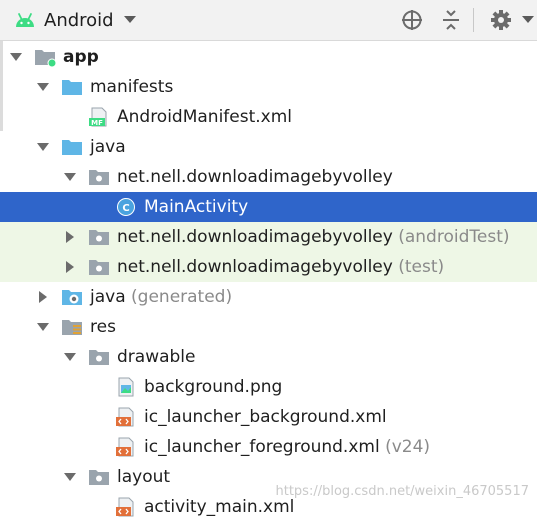 This screenshot has width=537, height=522. I want to click on tree-node-label: java, so click(108, 147).